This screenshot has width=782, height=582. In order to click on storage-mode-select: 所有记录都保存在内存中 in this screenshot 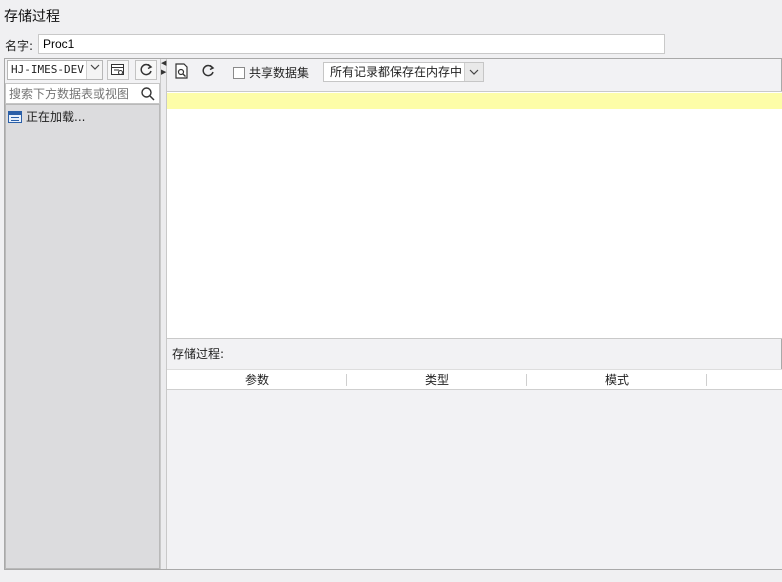, I will do `click(403, 72)`.